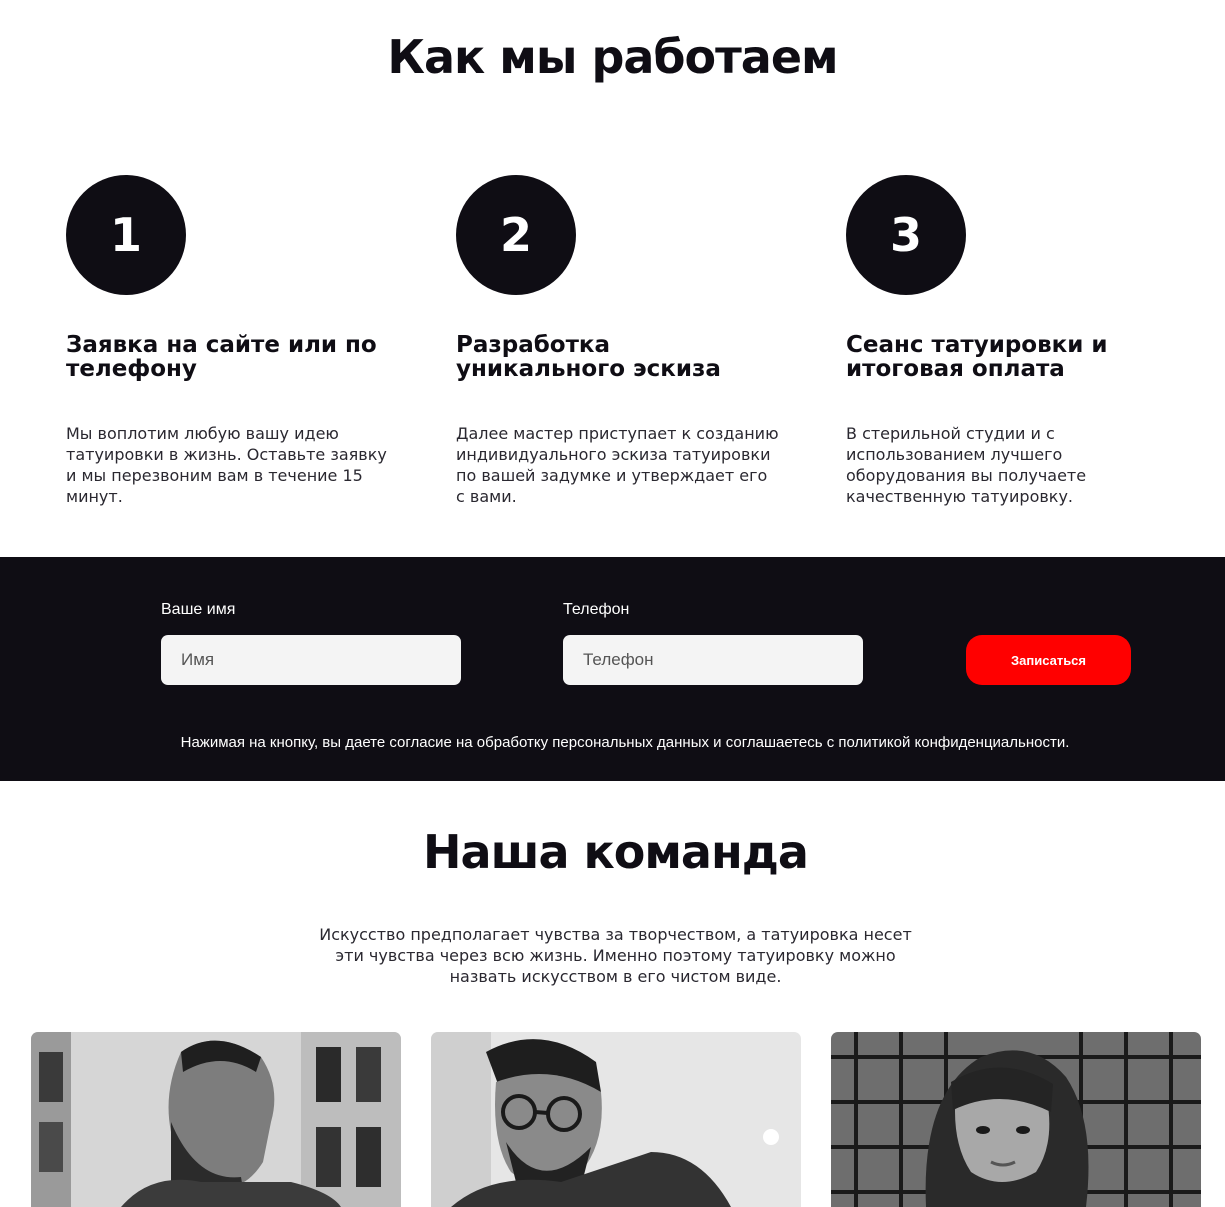 This screenshot has height=1207, width=1225. I want to click on portrait-man-glasses, so click(616, 1119).